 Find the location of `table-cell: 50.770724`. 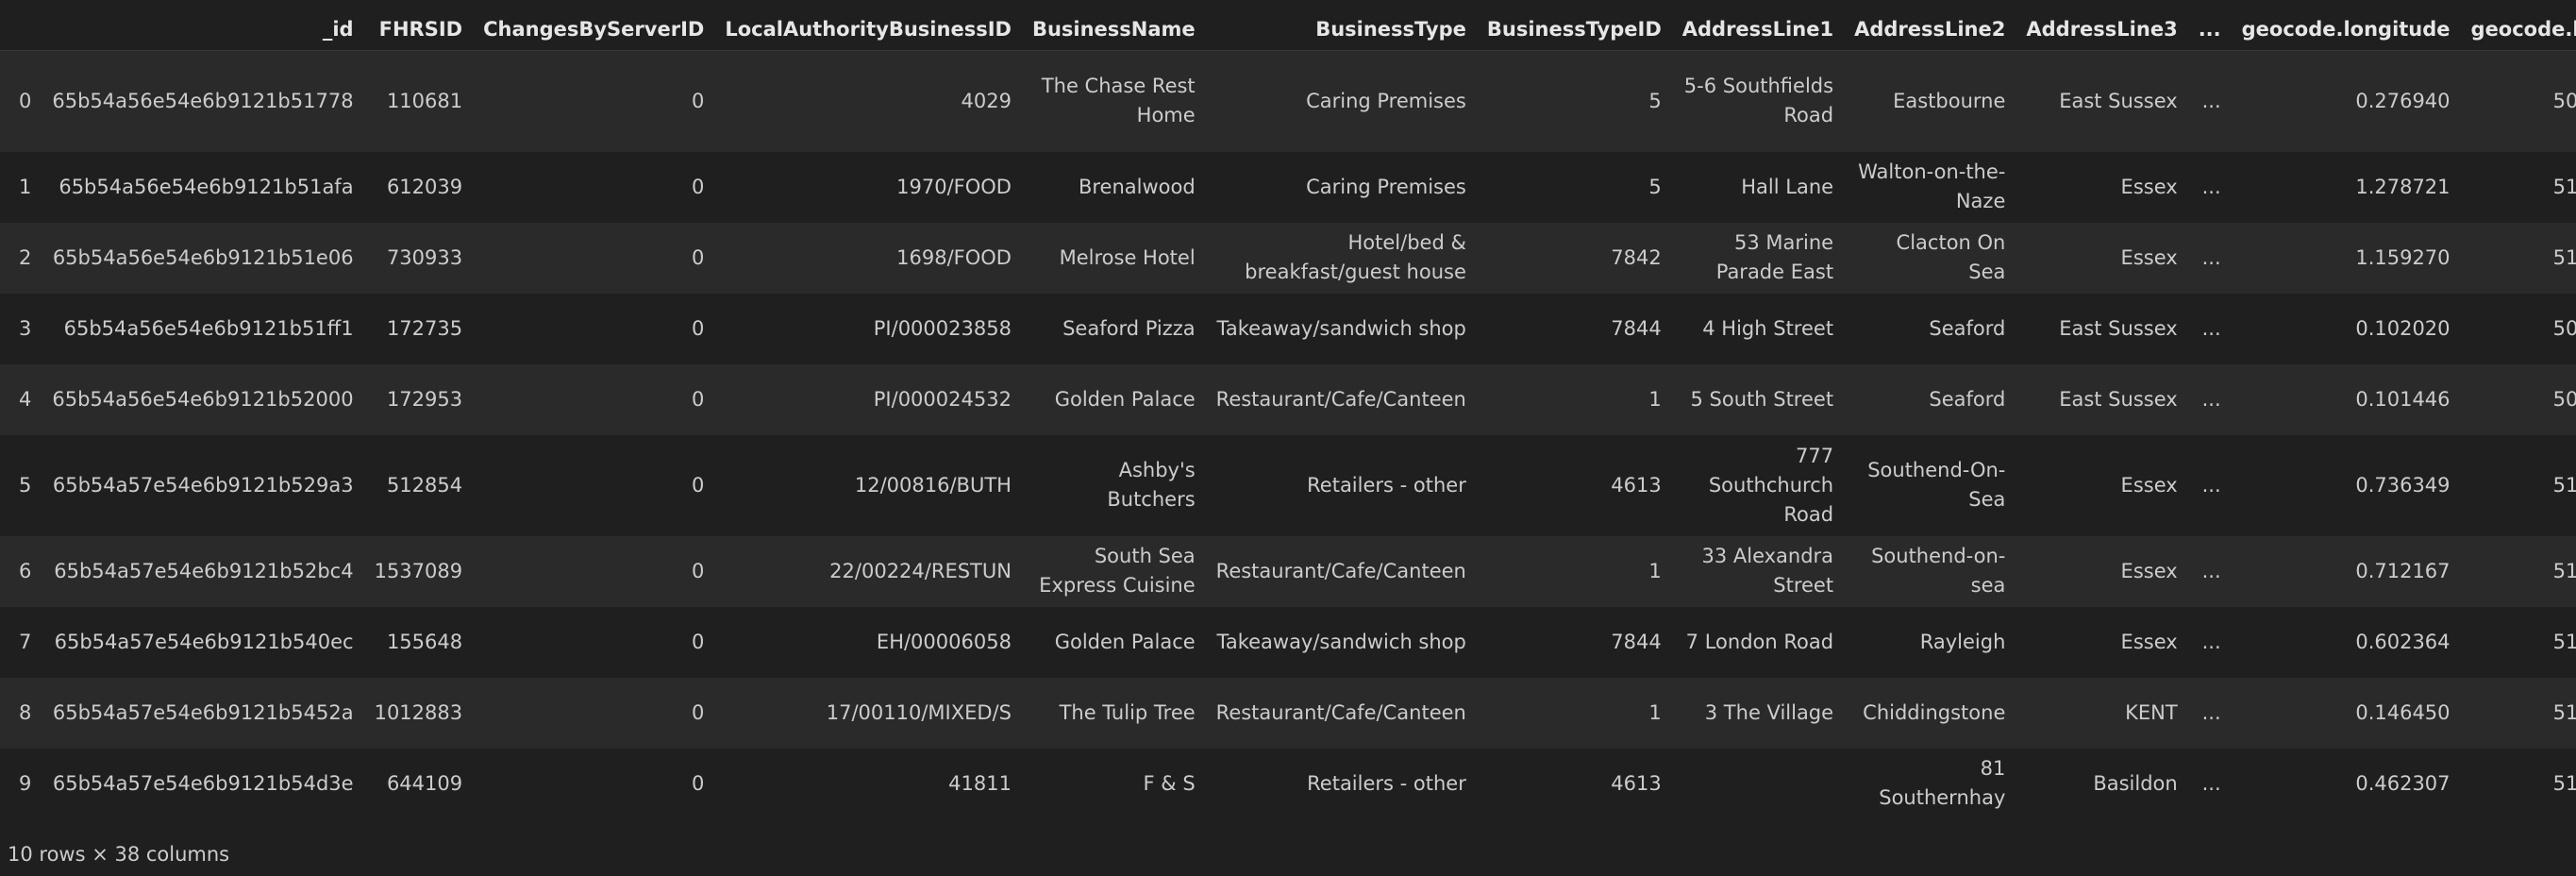

table-cell: 50.770724 is located at coordinates (2564, 399).